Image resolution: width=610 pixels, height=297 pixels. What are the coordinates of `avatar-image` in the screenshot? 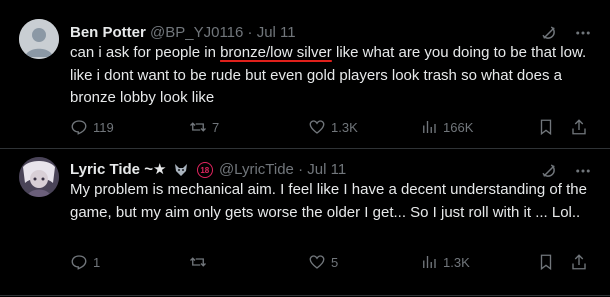 It's located at (39, 177).